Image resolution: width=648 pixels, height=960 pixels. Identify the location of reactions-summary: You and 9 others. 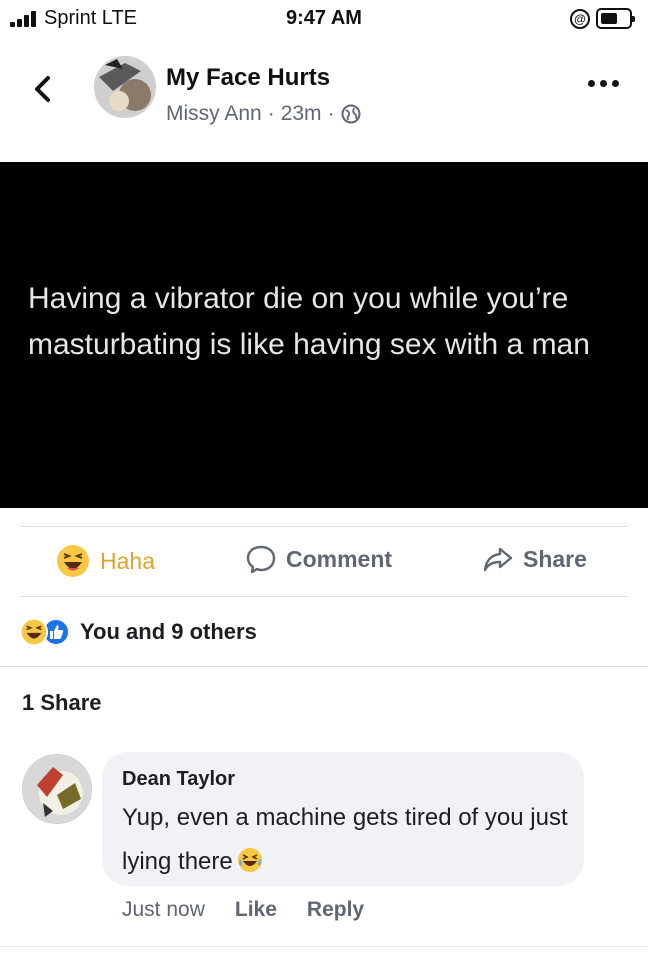
(138, 632).